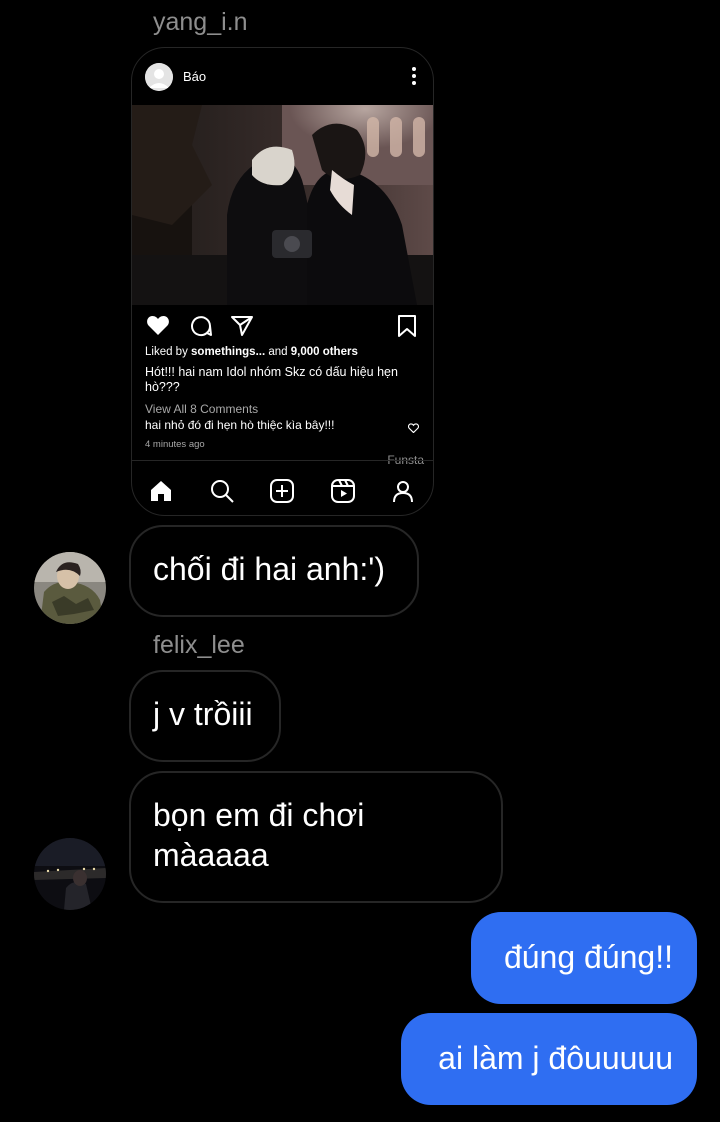 The image size is (720, 1122). I want to click on likes-and: and, so click(278, 352).